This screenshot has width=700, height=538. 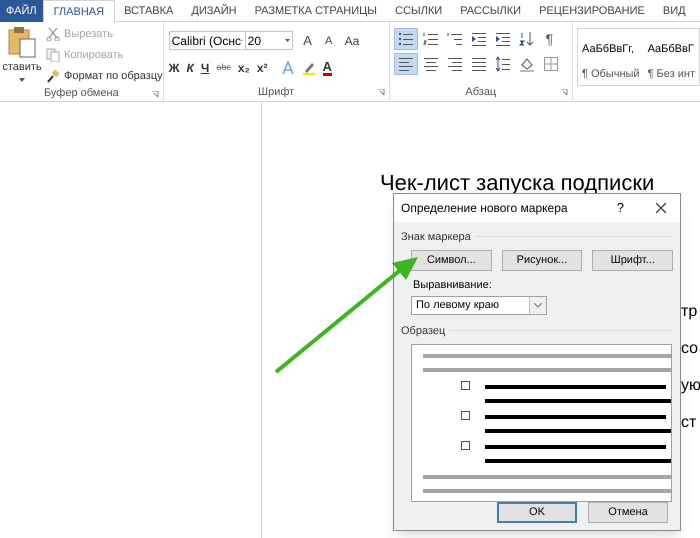 I want to click on section-label: Образец, so click(x=423, y=331).